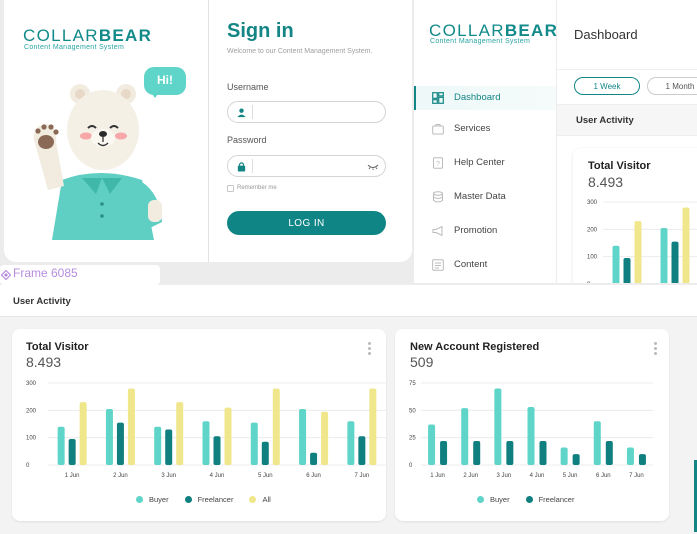 Image resolution: width=697 pixels, height=534 pixels. I want to click on briefcase-icon, so click(438, 129).